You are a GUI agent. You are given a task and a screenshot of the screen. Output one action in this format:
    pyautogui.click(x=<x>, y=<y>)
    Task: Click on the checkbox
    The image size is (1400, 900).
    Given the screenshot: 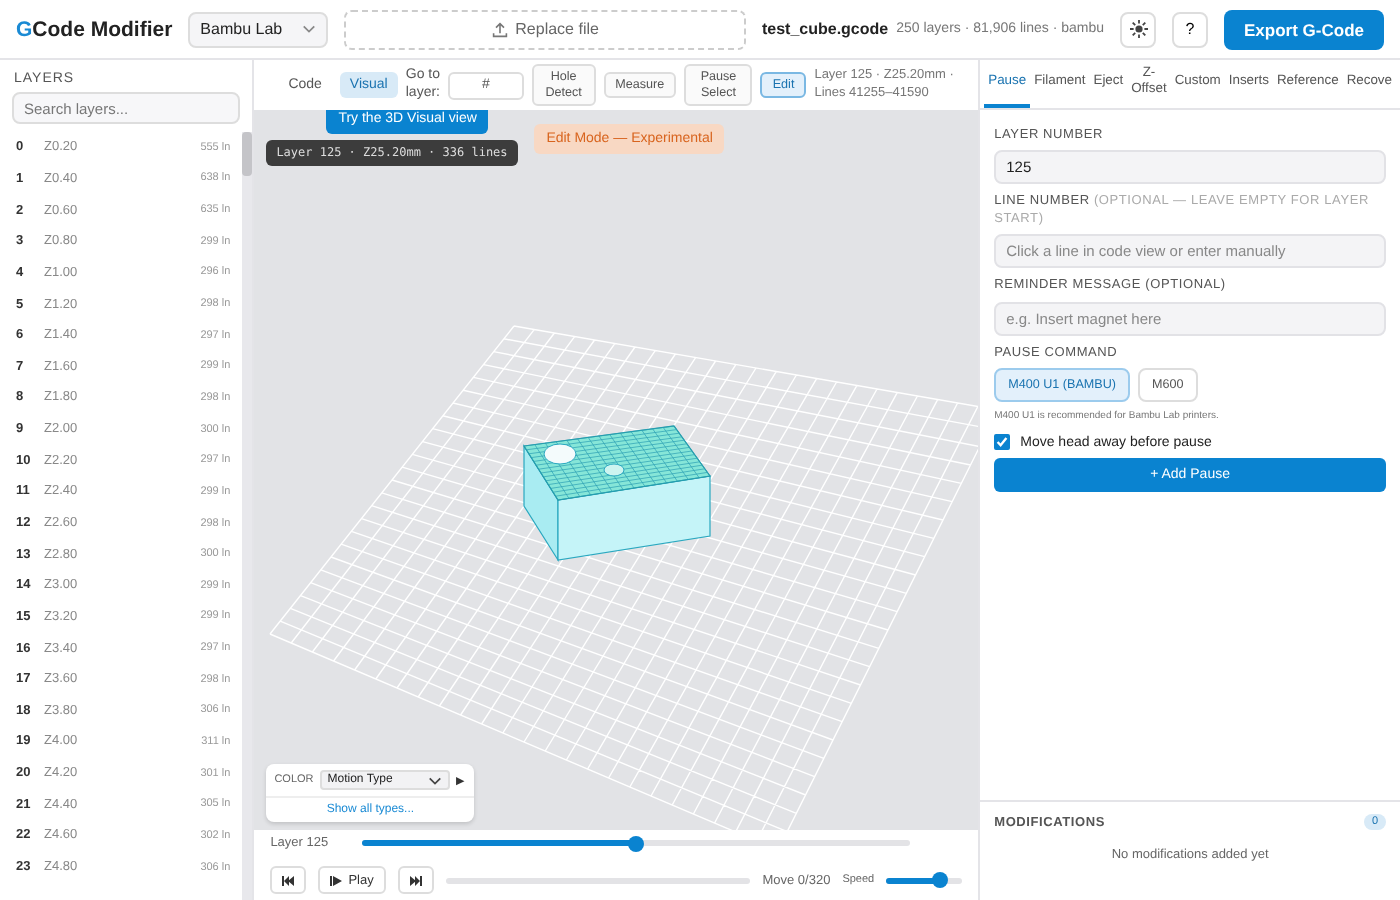 What is the action you would take?
    pyautogui.click(x=1002, y=442)
    